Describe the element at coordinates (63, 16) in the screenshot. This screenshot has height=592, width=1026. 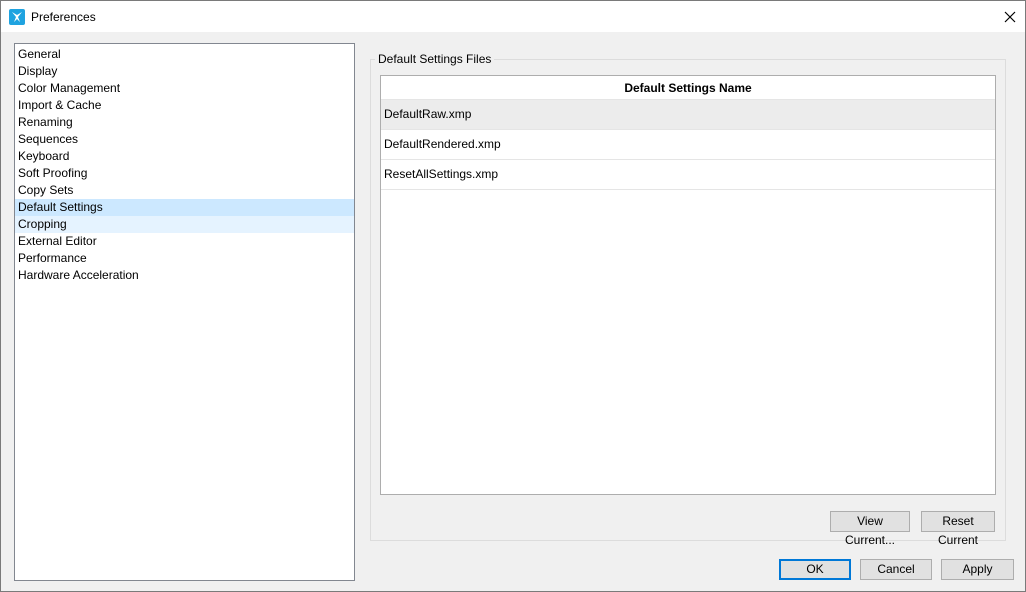
I see `window-title: Preferences` at that location.